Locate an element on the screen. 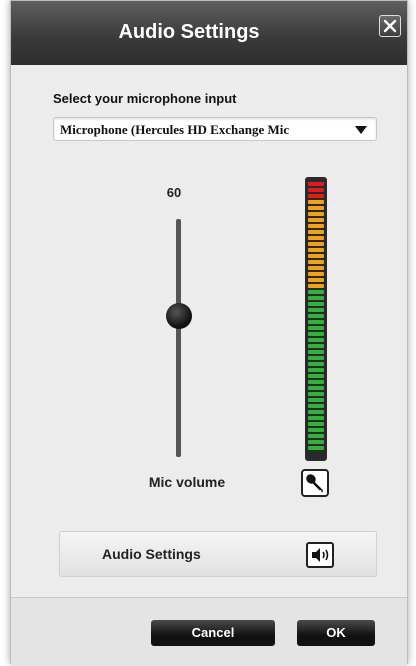 The image size is (416, 666). microphone-select: Microphone (Hercules HD Exchange Mic is located at coordinates (215, 129).